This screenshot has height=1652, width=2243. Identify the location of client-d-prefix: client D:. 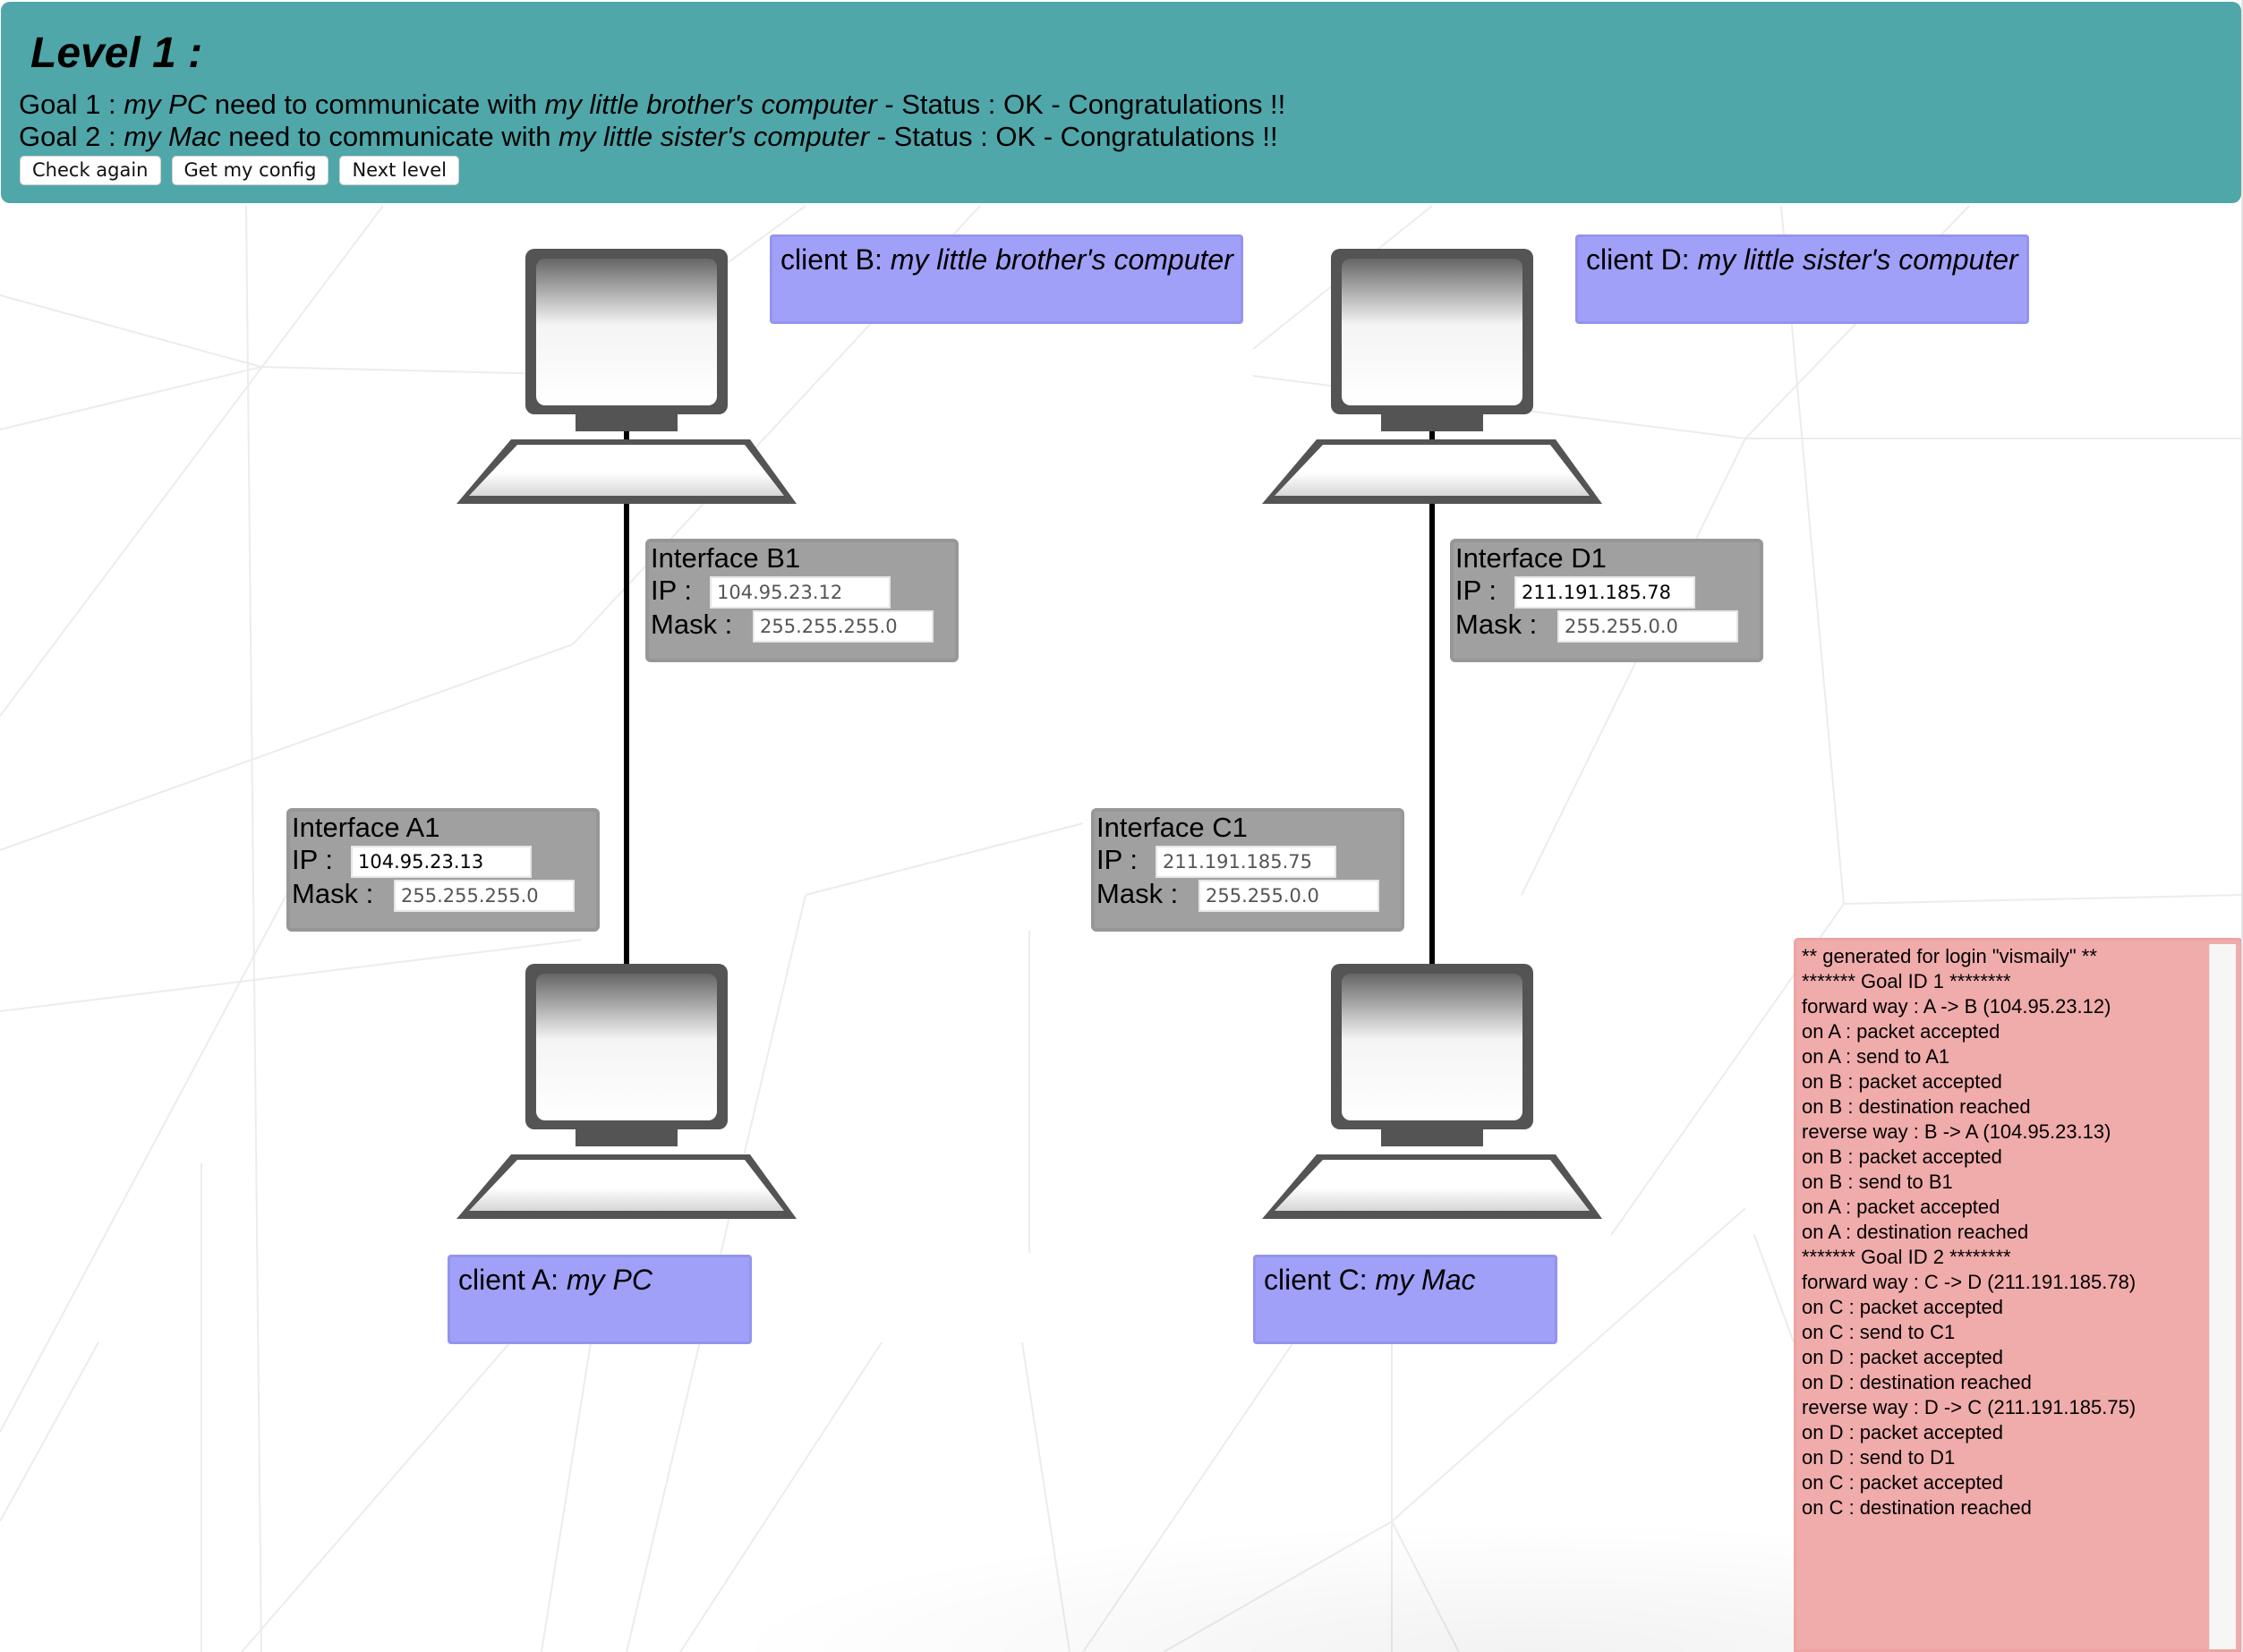
(1642, 259).